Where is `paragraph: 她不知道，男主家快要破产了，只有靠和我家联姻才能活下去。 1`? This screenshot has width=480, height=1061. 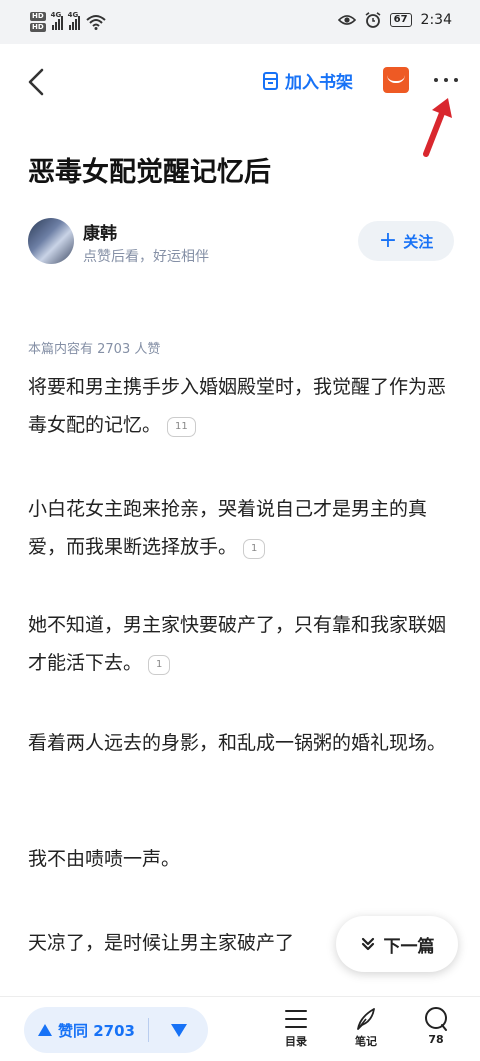
paragraph: 她不知道，男主家快要破产了，只有靠和我家联姻才能活下去。 1 is located at coordinates (238, 644).